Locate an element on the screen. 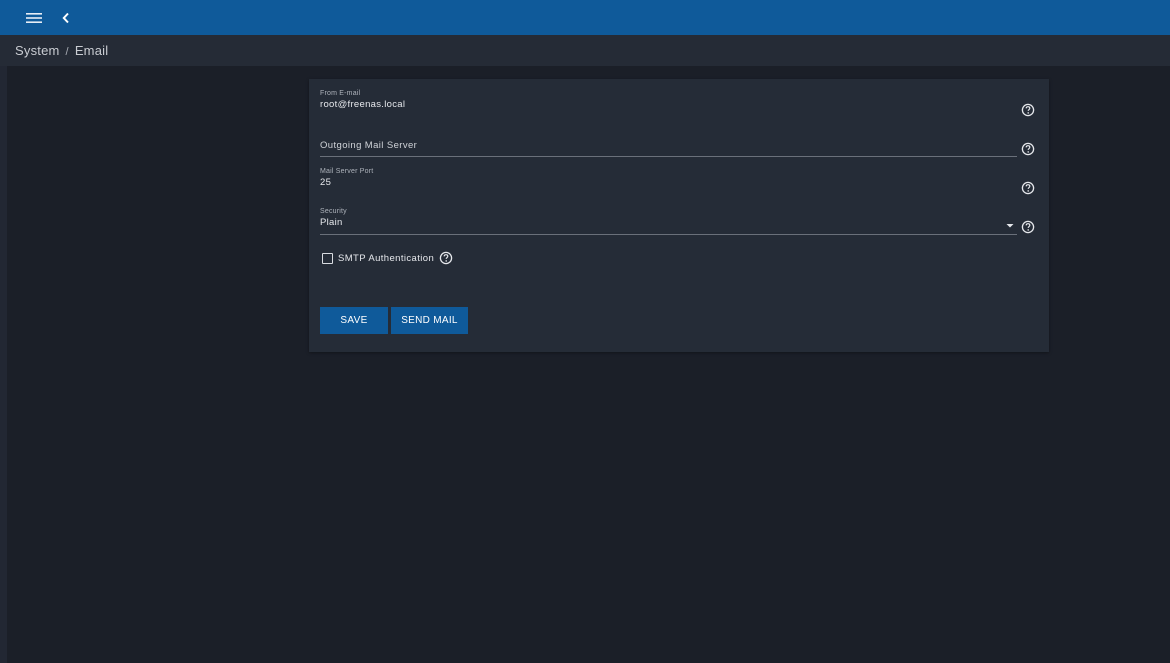 The image size is (1170, 663). from-email-value: root@freenas.local is located at coordinates (668, 105).